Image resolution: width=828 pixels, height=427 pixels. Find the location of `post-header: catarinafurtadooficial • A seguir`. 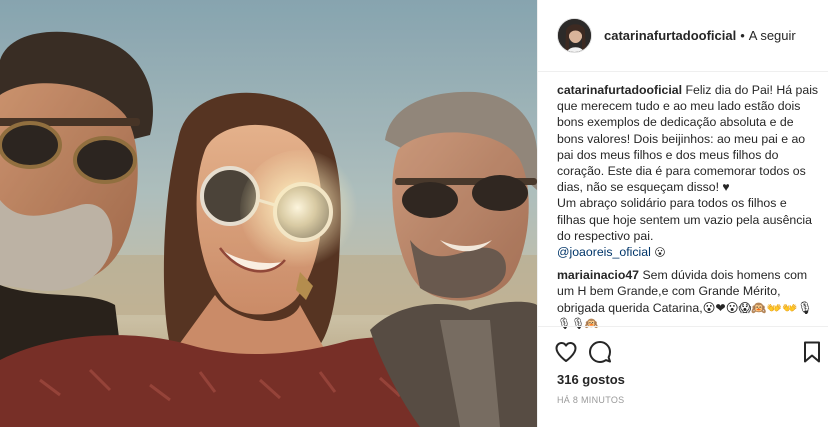

post-header: catarinafurtadooficial • A seguir is located at coordinates (683, 36).